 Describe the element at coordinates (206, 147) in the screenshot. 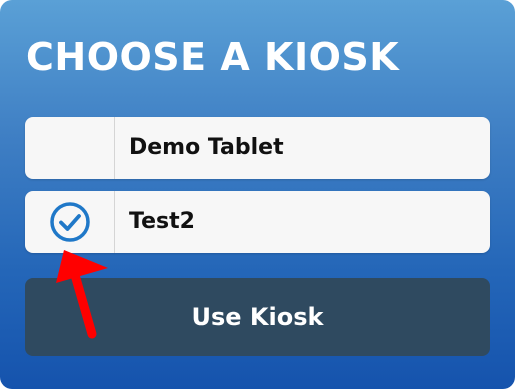

I see `kiosk-option-label: Demo Tablet` at that location.